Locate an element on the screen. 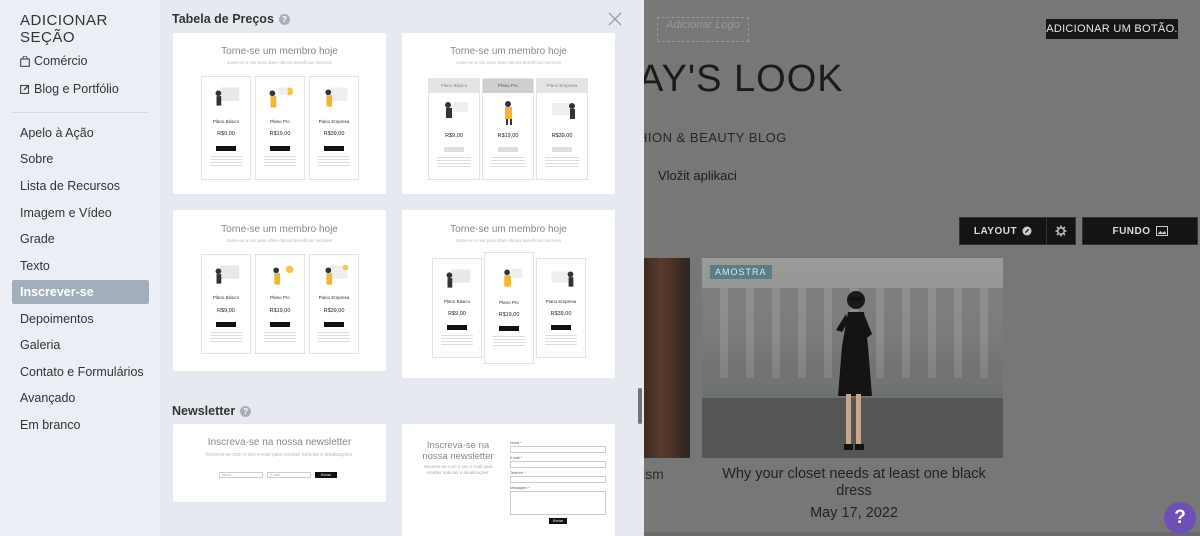 The height and width of the screenshot is (536, 1200). site-nav-item: Vložit aplikaci is located at coordinates (697, 175).